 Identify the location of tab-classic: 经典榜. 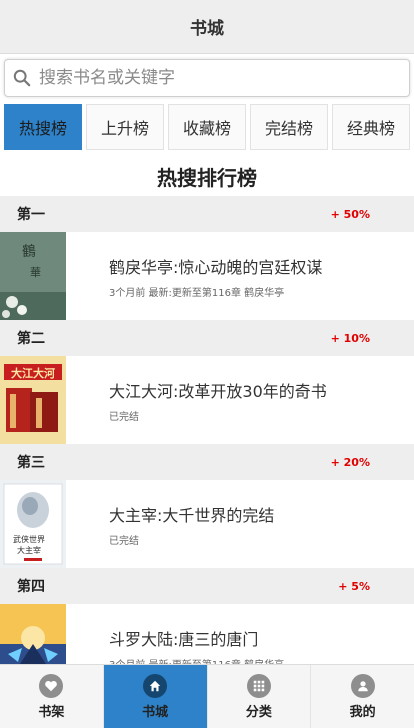
(371, 127).